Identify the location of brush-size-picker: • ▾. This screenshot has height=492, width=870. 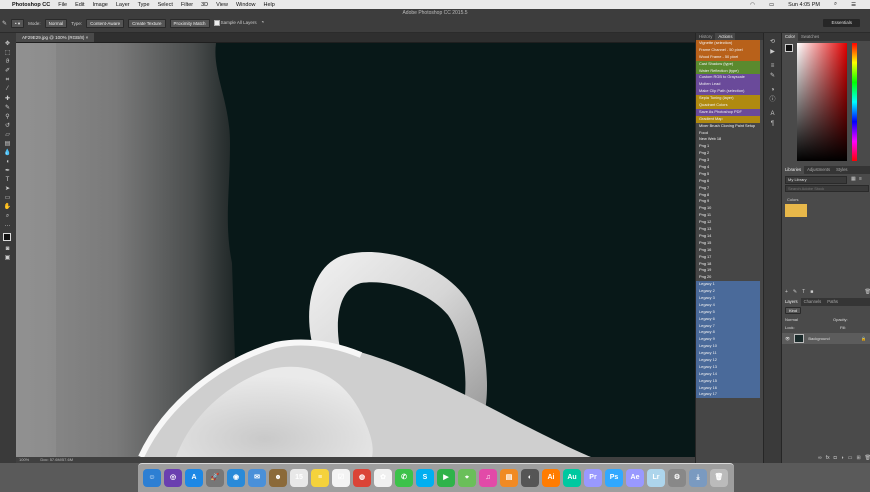
(18, 23).